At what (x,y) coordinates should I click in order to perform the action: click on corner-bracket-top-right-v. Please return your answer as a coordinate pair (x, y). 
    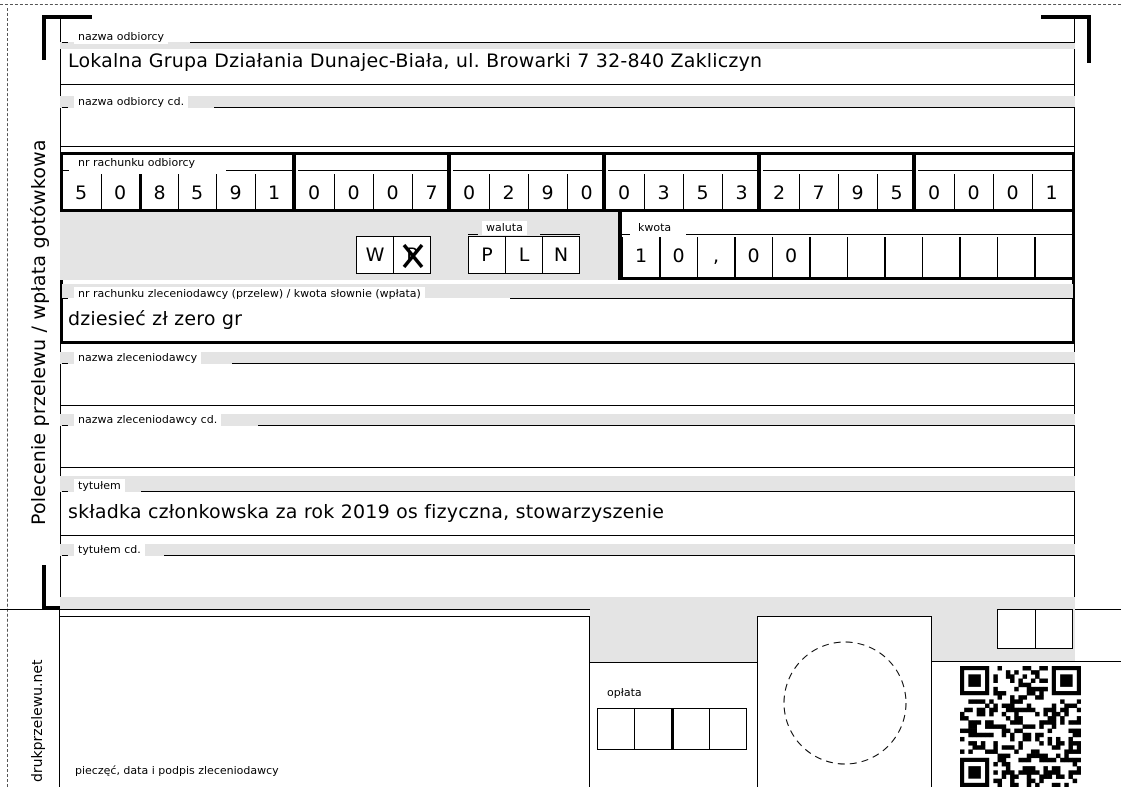
    Looking at the image, I should click on (1089, 39).